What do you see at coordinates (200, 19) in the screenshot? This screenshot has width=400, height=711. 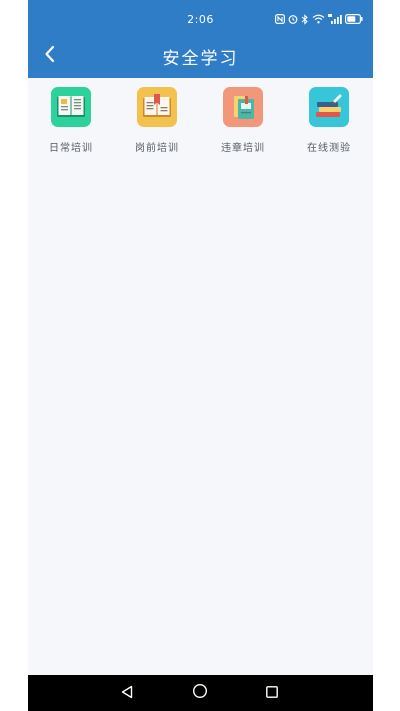 I see `status-bar: 2:06` at bounding box center [200, 19].